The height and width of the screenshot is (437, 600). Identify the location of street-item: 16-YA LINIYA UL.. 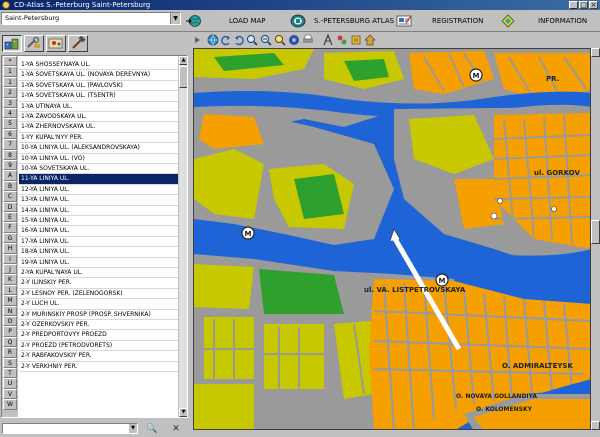
(99, 231).